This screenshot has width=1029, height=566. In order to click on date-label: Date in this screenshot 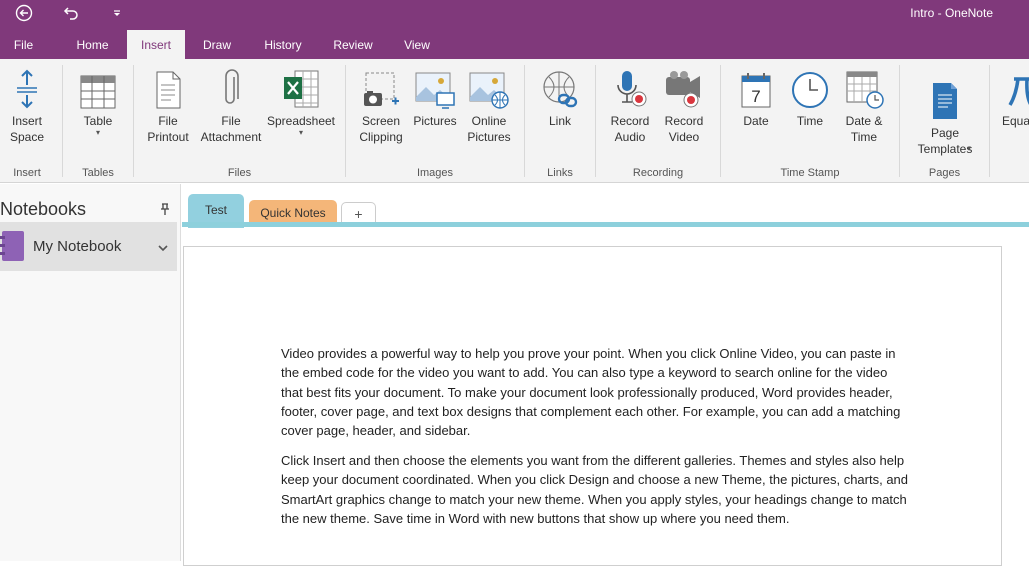, I will do `click(756, 121)`.